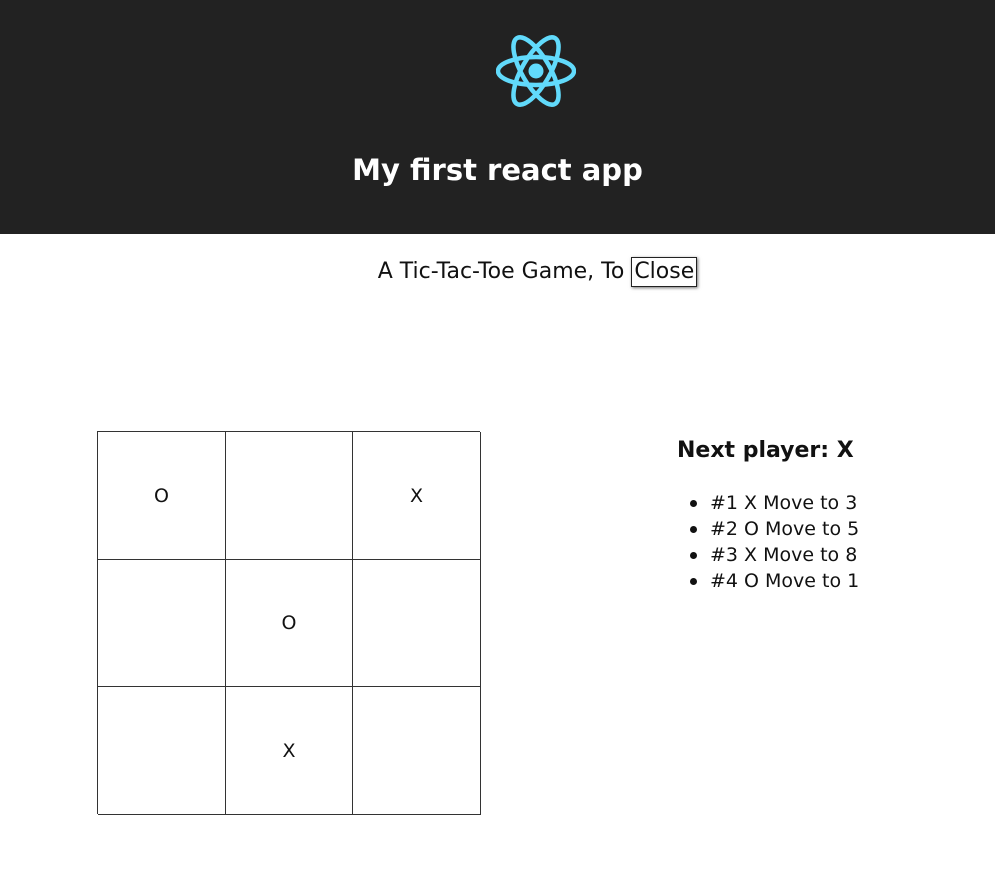 This screenshot has width=995, height=869. What do you see at coordinates (417, 496) in the screenshot?
I see `board-square-2: X` at bounding box center [417, 496].